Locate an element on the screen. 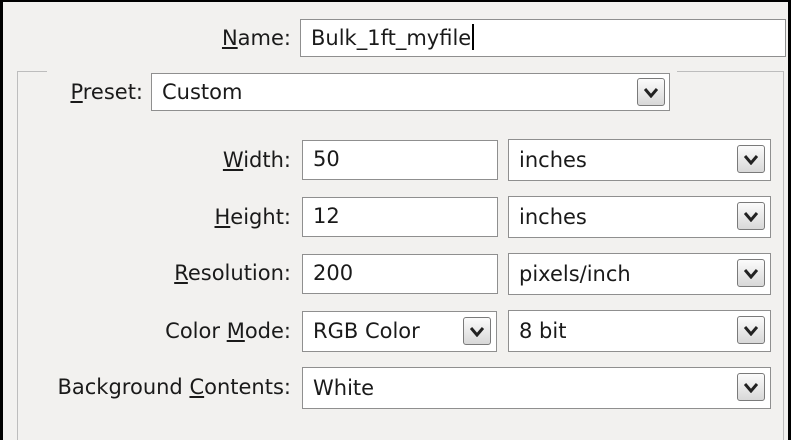 The width and height of the screenshot is (791, 440). color-mode-dropdown-button is located at coordinates (477, 331).